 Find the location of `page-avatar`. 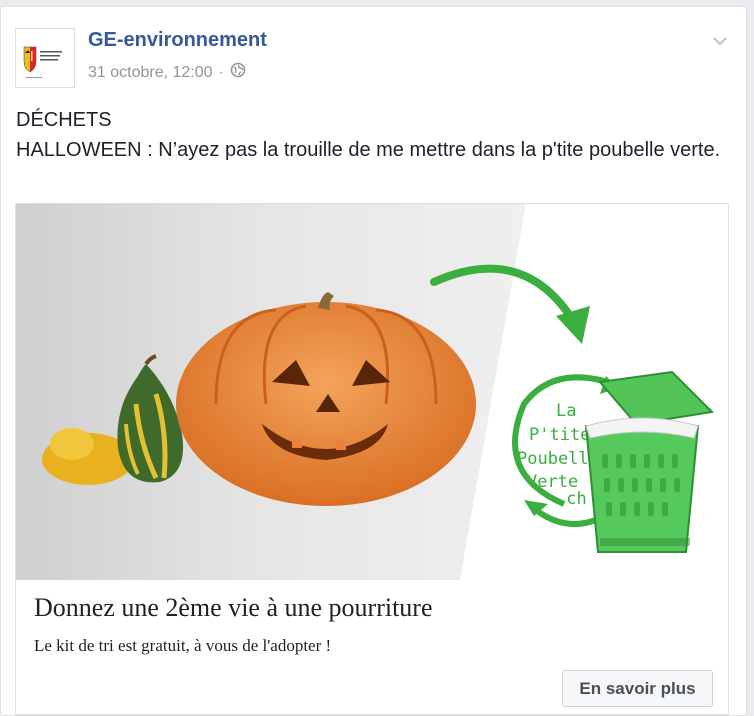

page-avatar is located at coordinates (45, 58).